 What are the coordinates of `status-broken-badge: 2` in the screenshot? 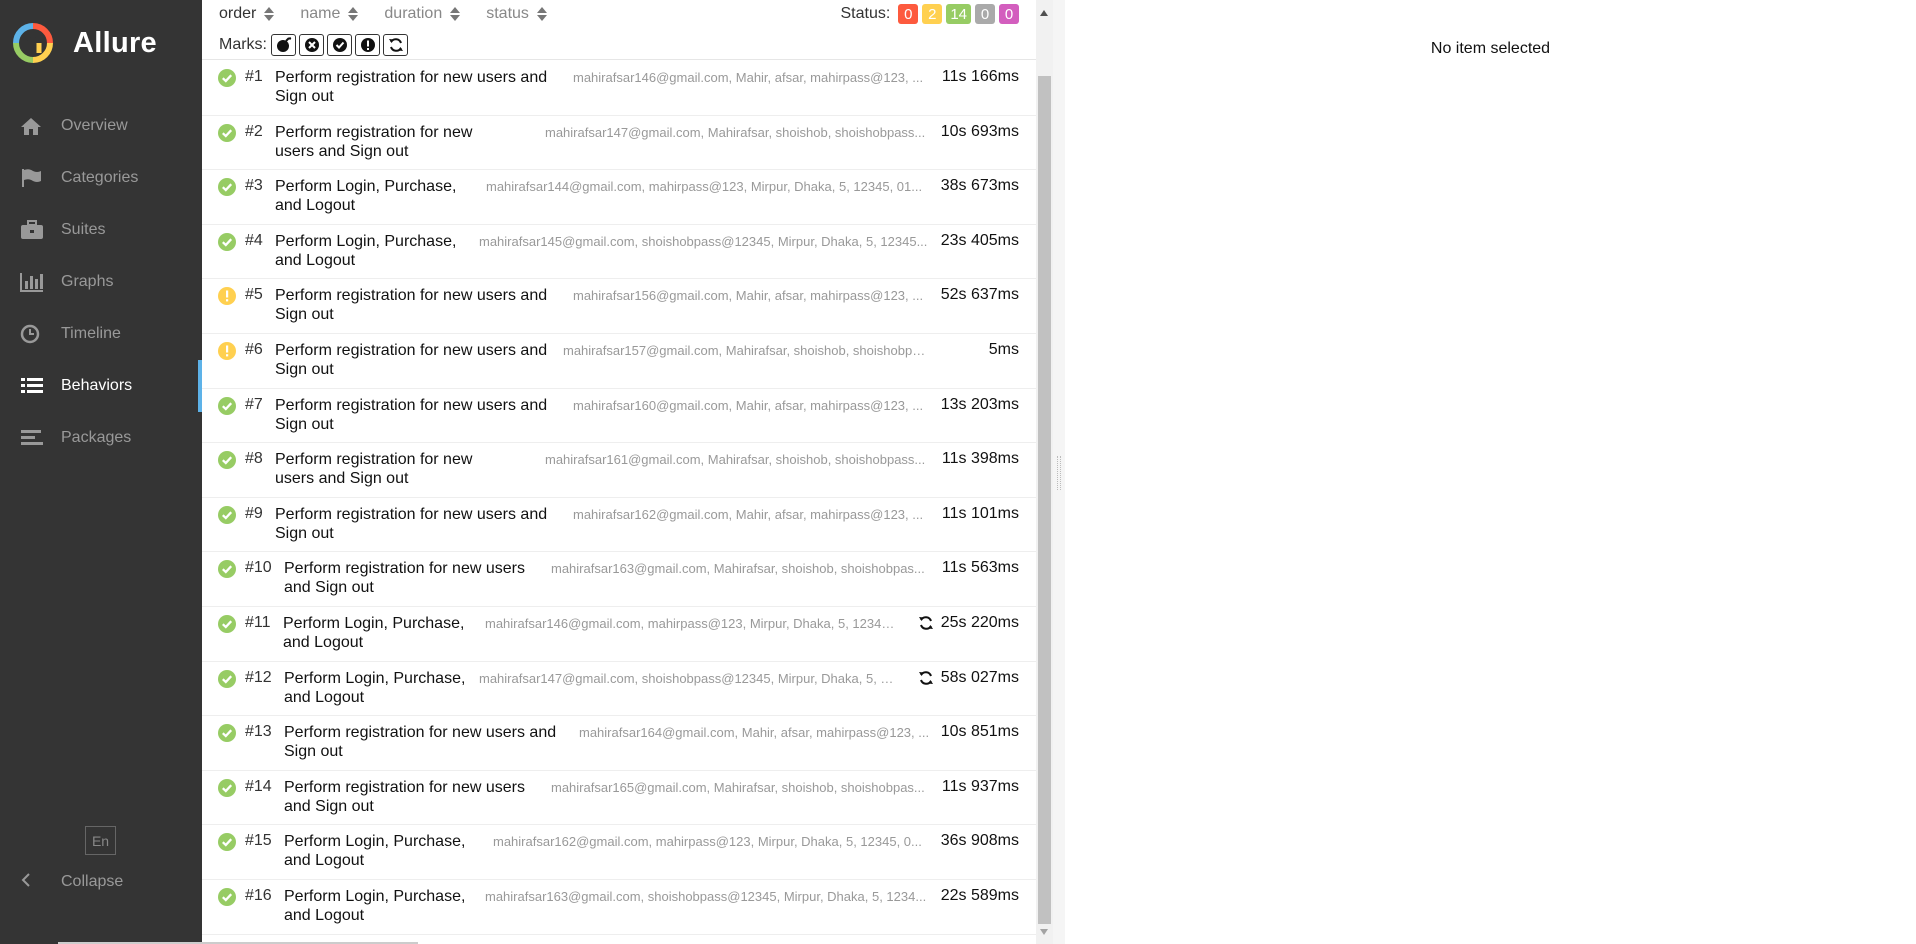 It's located at (932, 14).